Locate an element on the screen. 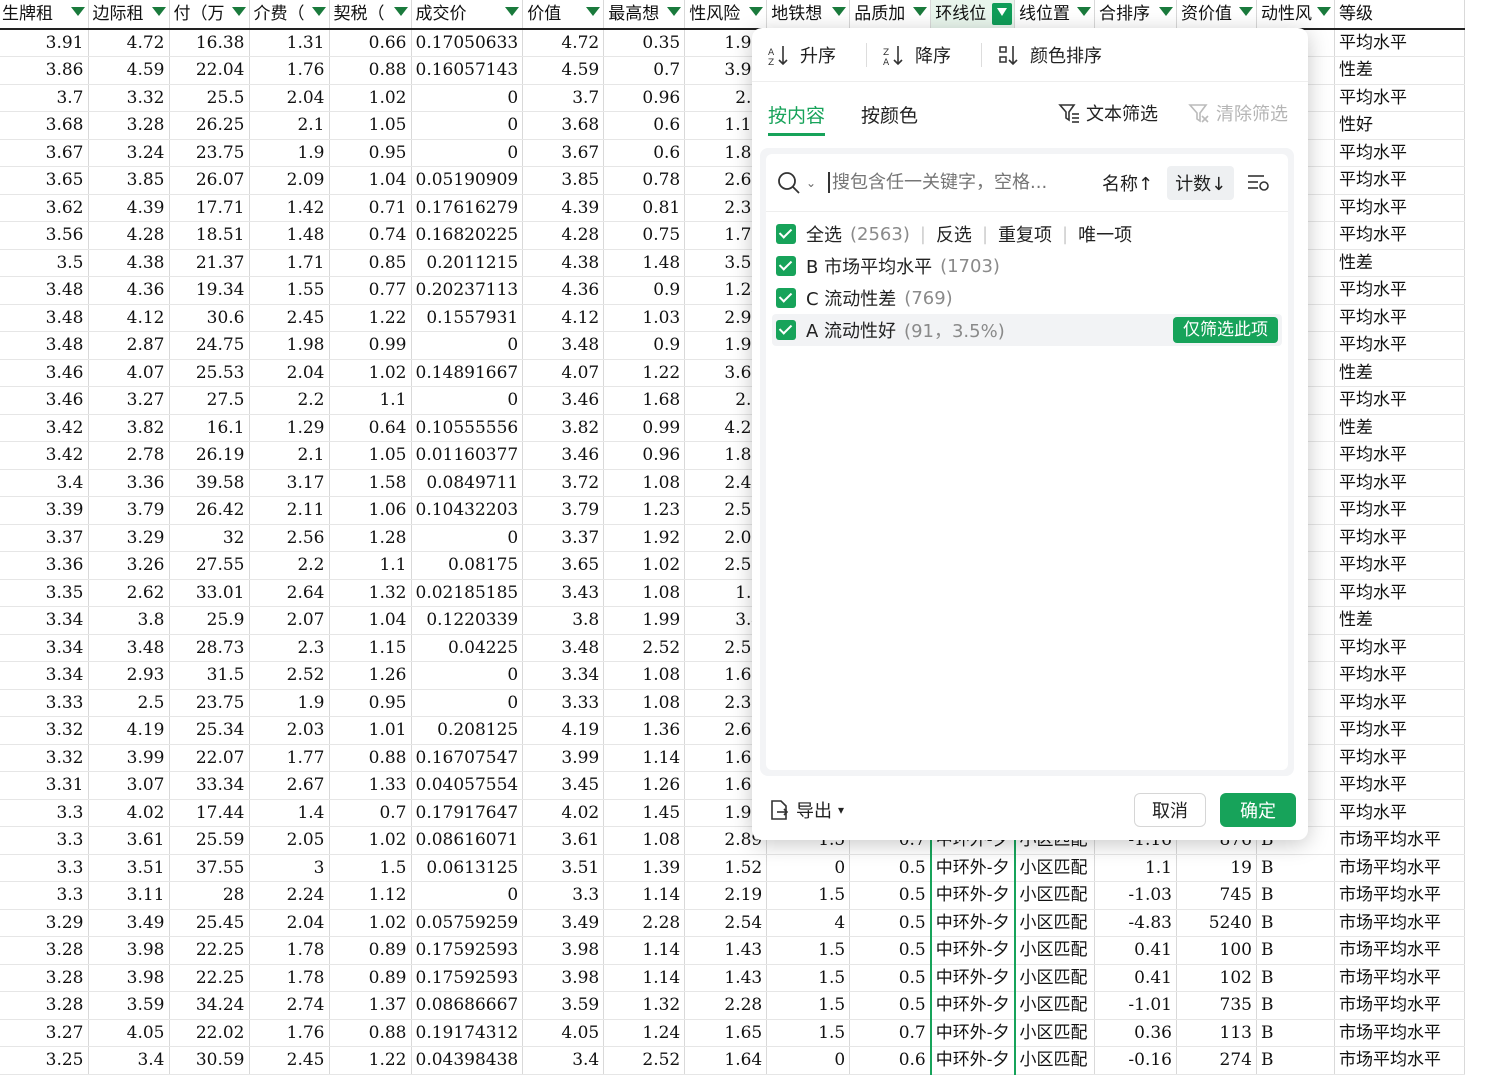 The width and height of the screenshot is (1486, 1080). table-cell: 1.65 is located at coordinates (726, 1033).